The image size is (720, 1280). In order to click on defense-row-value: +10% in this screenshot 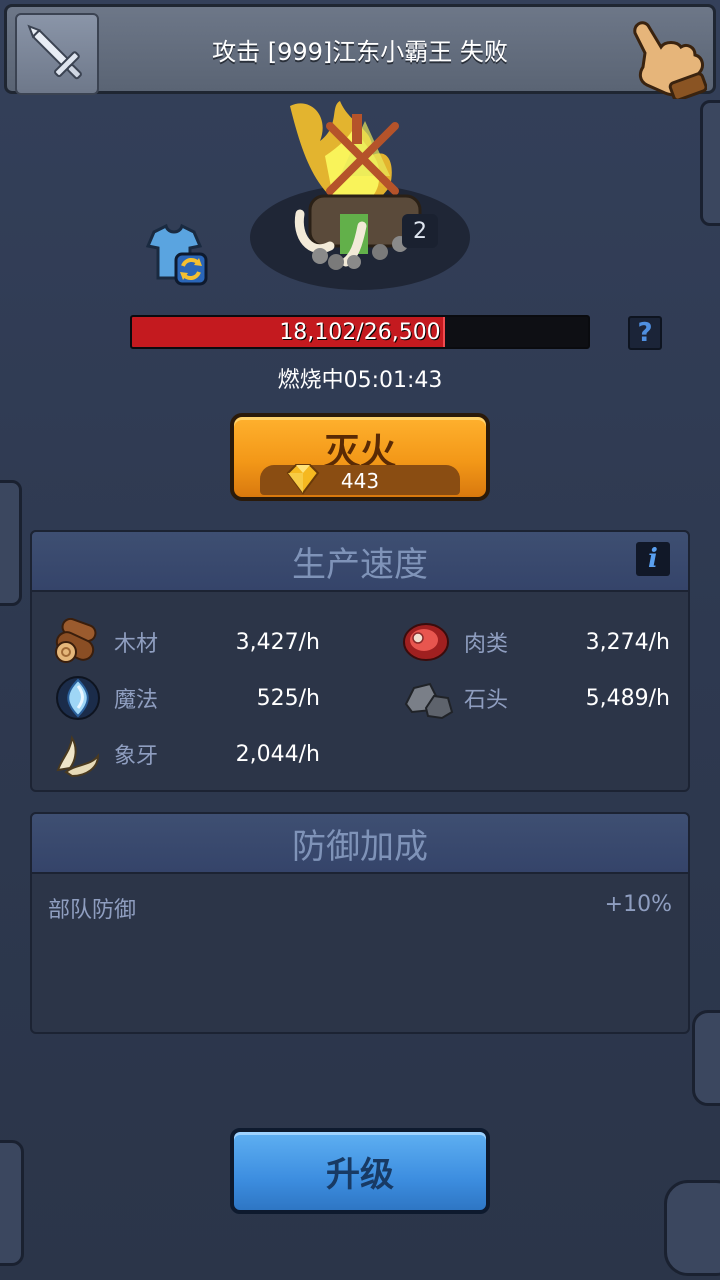, I will do `click(638, 904)`.